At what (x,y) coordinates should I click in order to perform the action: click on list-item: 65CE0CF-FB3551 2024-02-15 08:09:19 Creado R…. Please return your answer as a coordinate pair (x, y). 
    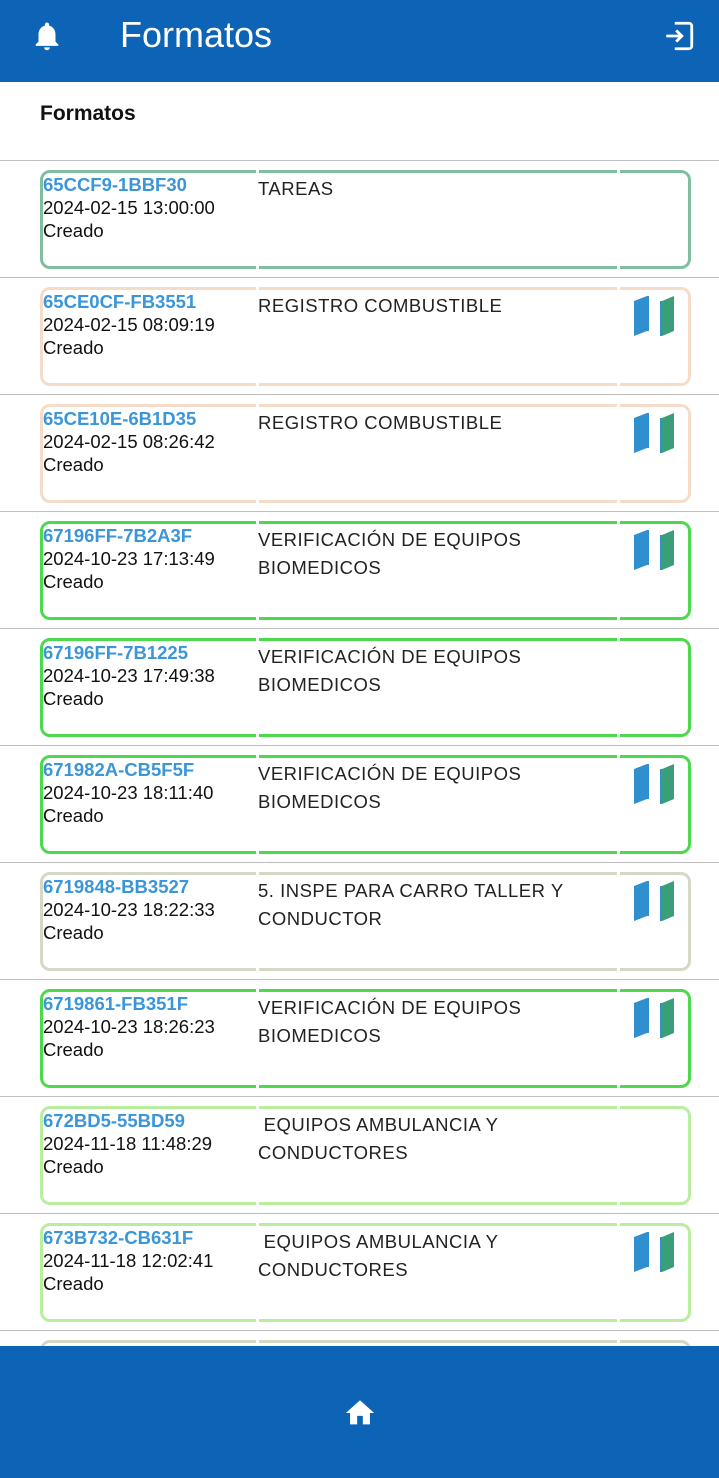
    Looking at the image, I should click on (359, 336).